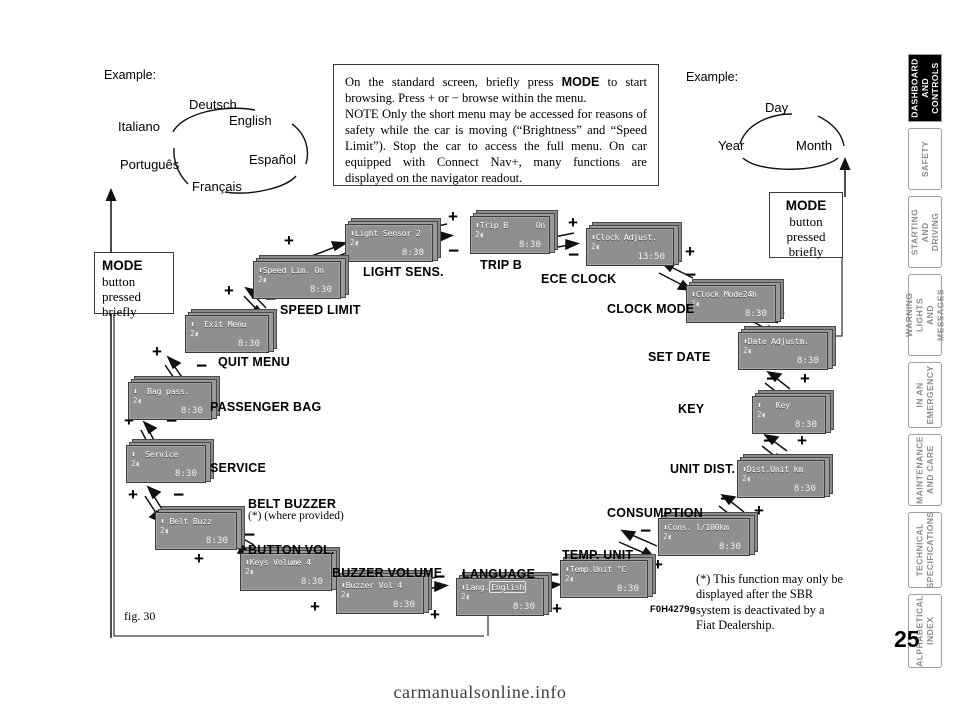 This screenshot has width=960, height=709. Describe the element at coordinates (186, 521) in the screenshot. I see `display-line1: ⬍ Belt Buzz` at that location.